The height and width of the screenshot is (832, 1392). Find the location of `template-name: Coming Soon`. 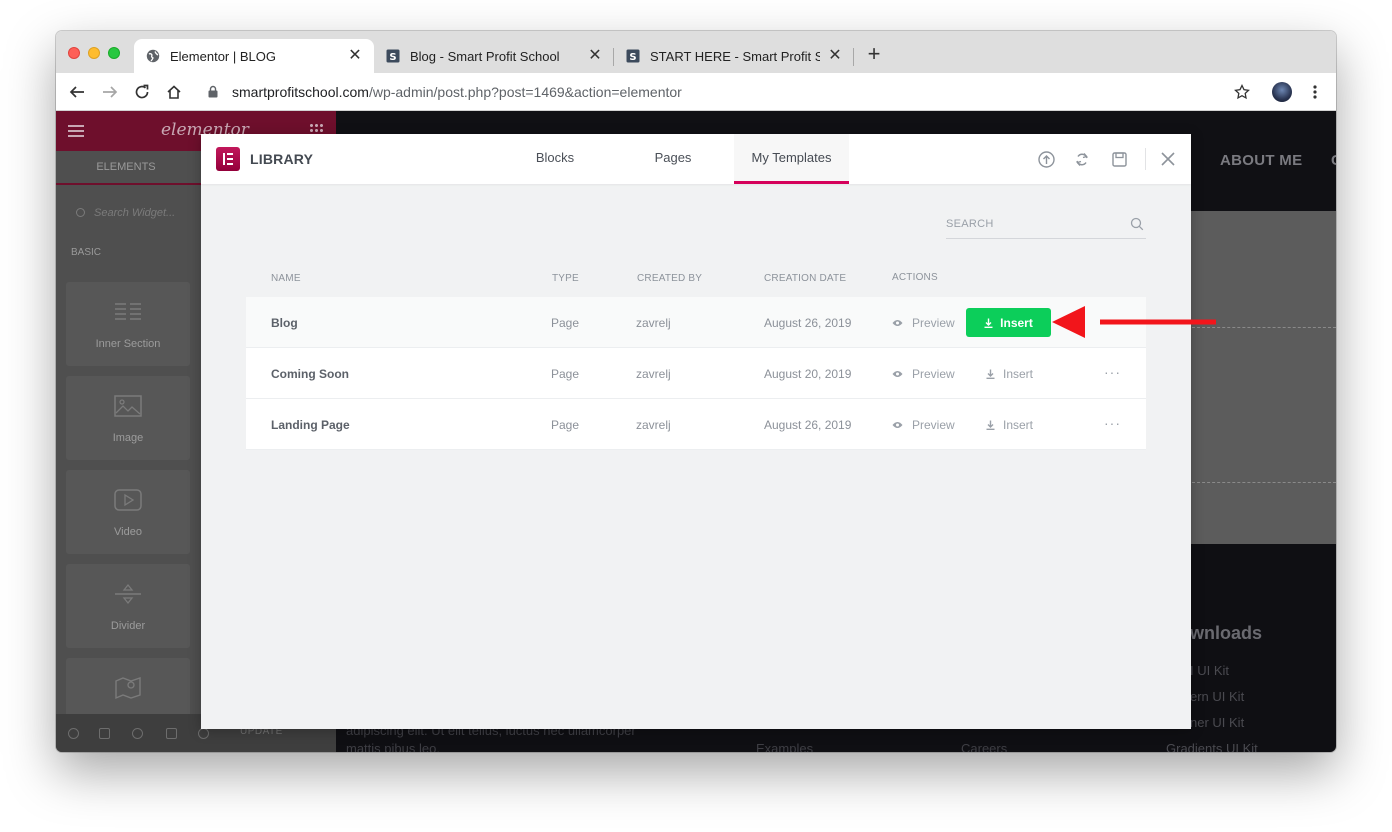

template-name: Coming Soon is located at coordinates (310, 374).